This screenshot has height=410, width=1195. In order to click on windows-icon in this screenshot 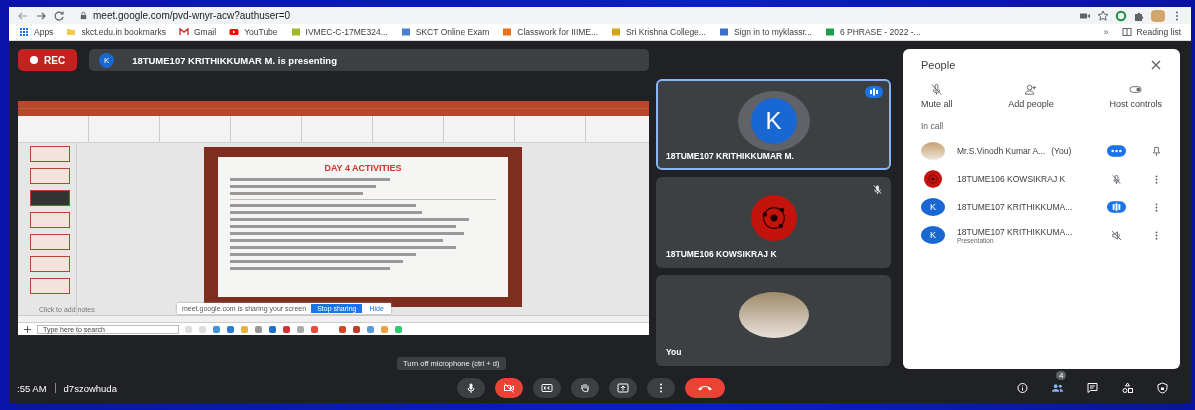, I will do `click(27, 329)`.